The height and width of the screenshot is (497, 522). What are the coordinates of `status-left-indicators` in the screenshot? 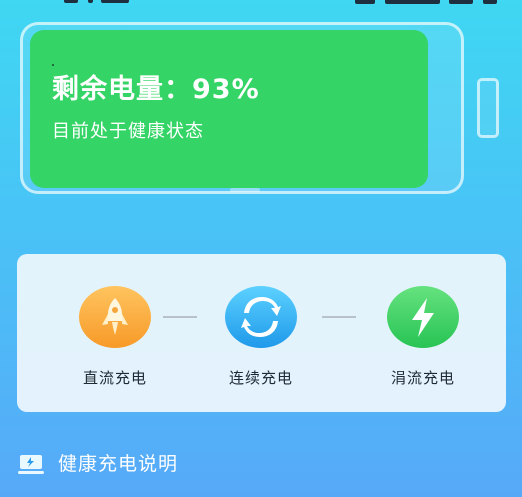 It's located at (104, 1).